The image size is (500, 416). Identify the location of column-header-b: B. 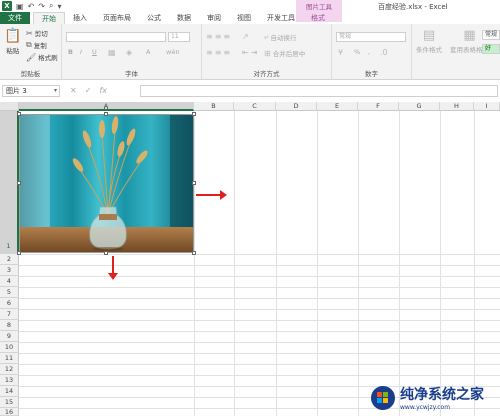
(214, 106).